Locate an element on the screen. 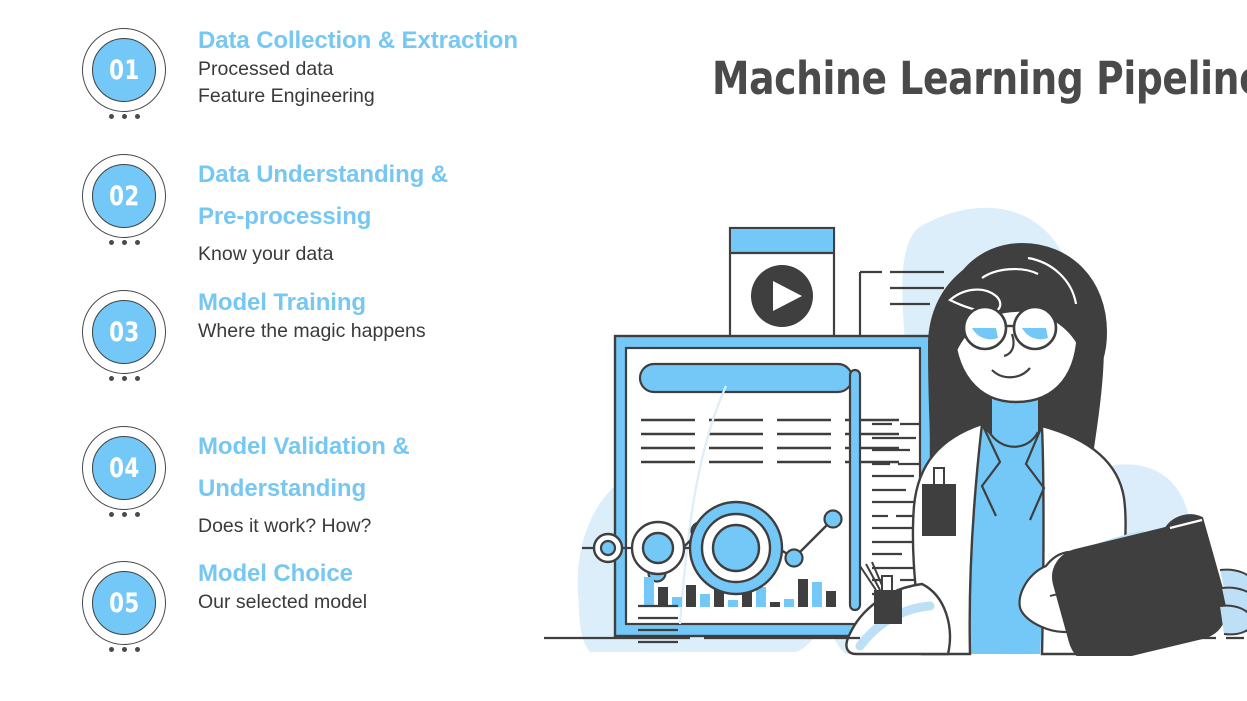  step-title: Model Validation & Understanding is located at coordinates (304, 467).